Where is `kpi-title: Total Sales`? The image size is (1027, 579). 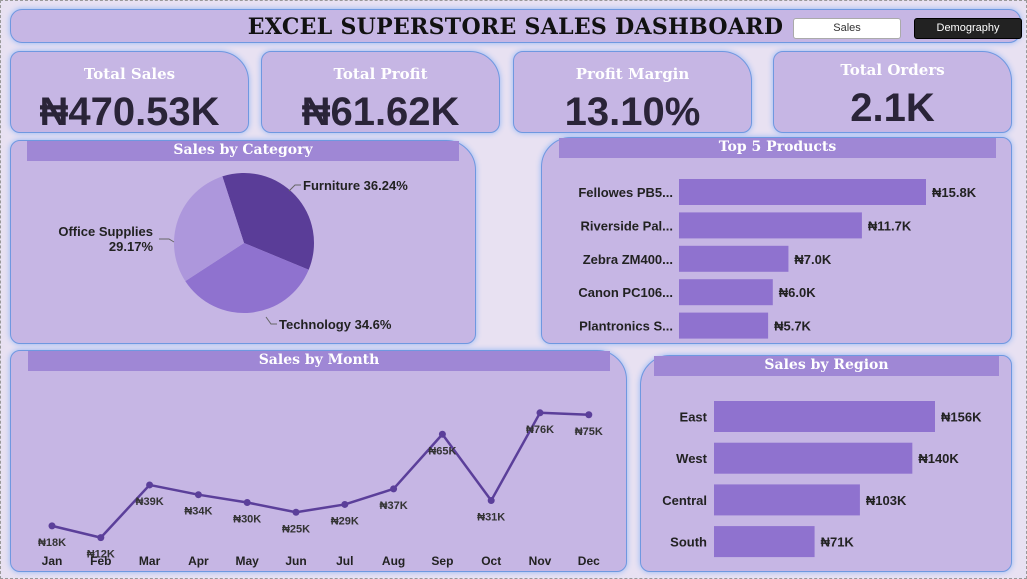 kpi-title: Total Sales is located at coordinates (129, 74).